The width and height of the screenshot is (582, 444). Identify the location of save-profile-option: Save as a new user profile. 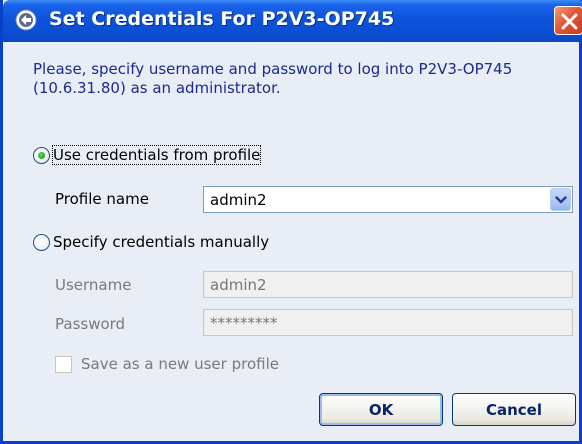
(167, 364).